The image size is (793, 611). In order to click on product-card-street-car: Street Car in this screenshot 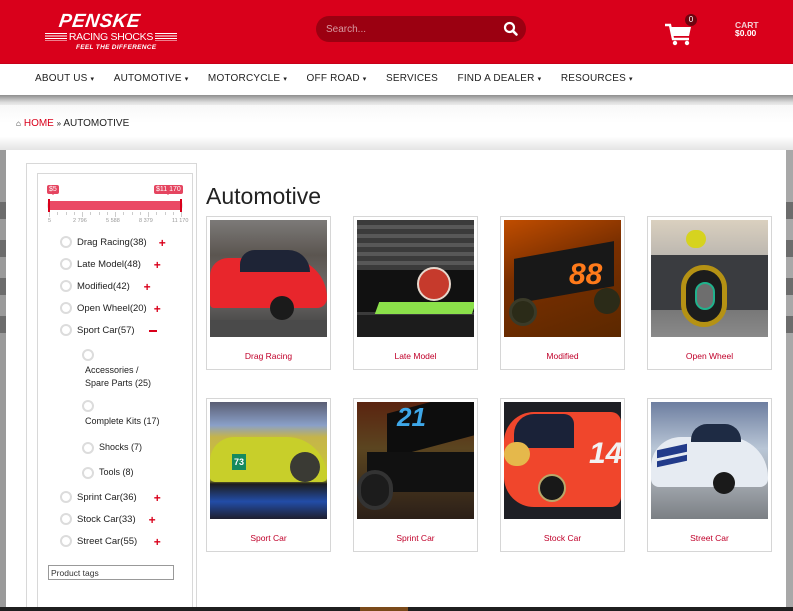, I will do `click(709, 475)`.